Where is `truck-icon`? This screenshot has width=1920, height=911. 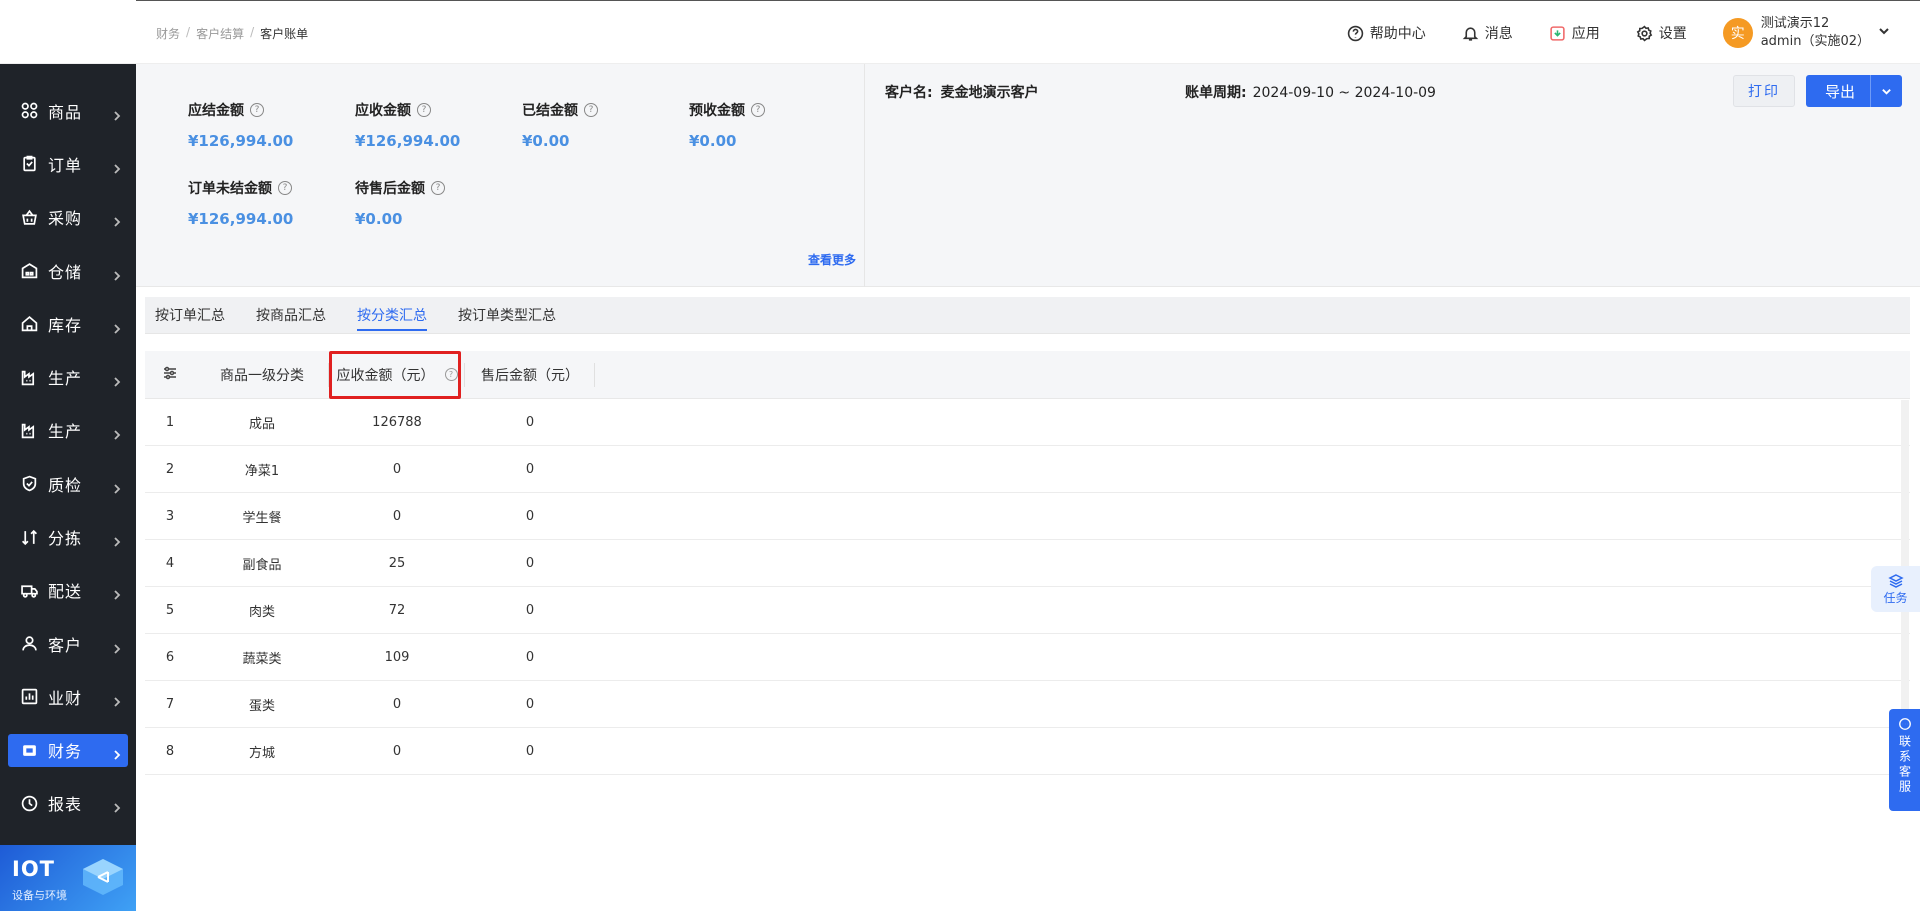
truck-icon is located at coordinates (29, 590).